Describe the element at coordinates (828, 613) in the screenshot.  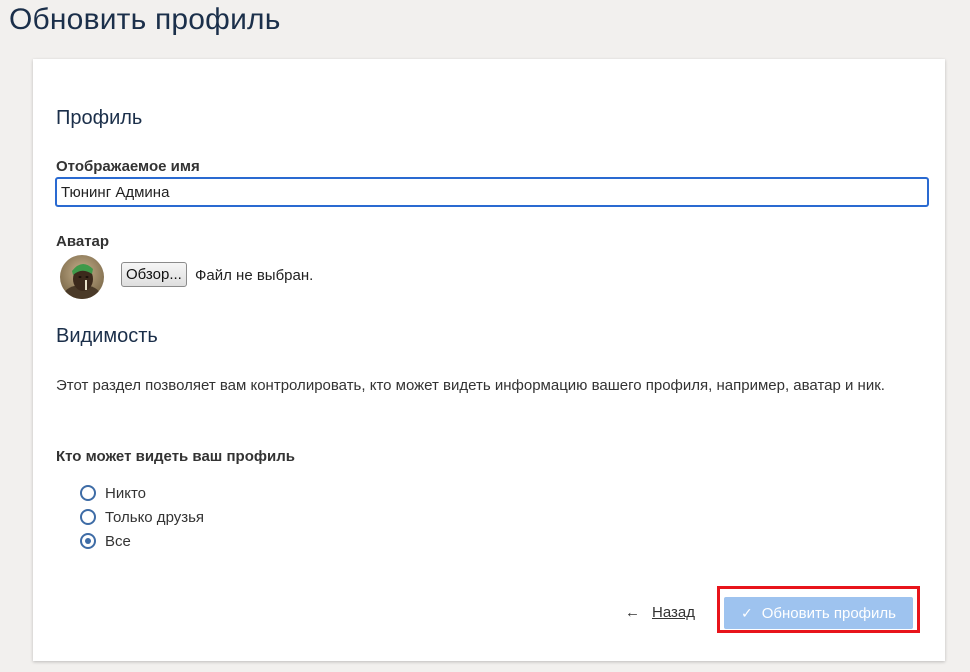
I see `update-profile-button-label: Обновить профиль` at that location.